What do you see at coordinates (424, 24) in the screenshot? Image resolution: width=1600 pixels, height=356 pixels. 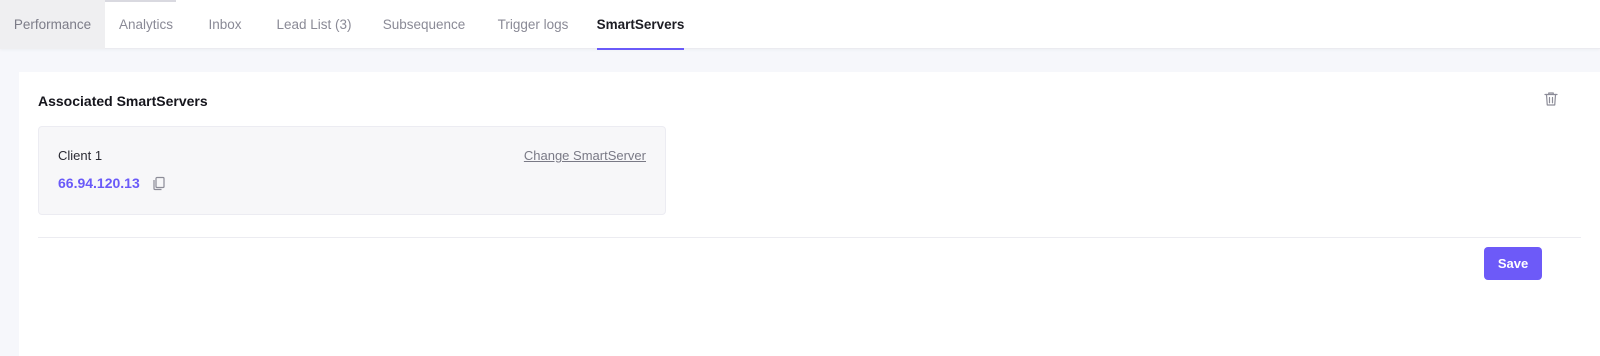 I see `tab-subsequence: Subsequence` at bounding box center [424, 24].